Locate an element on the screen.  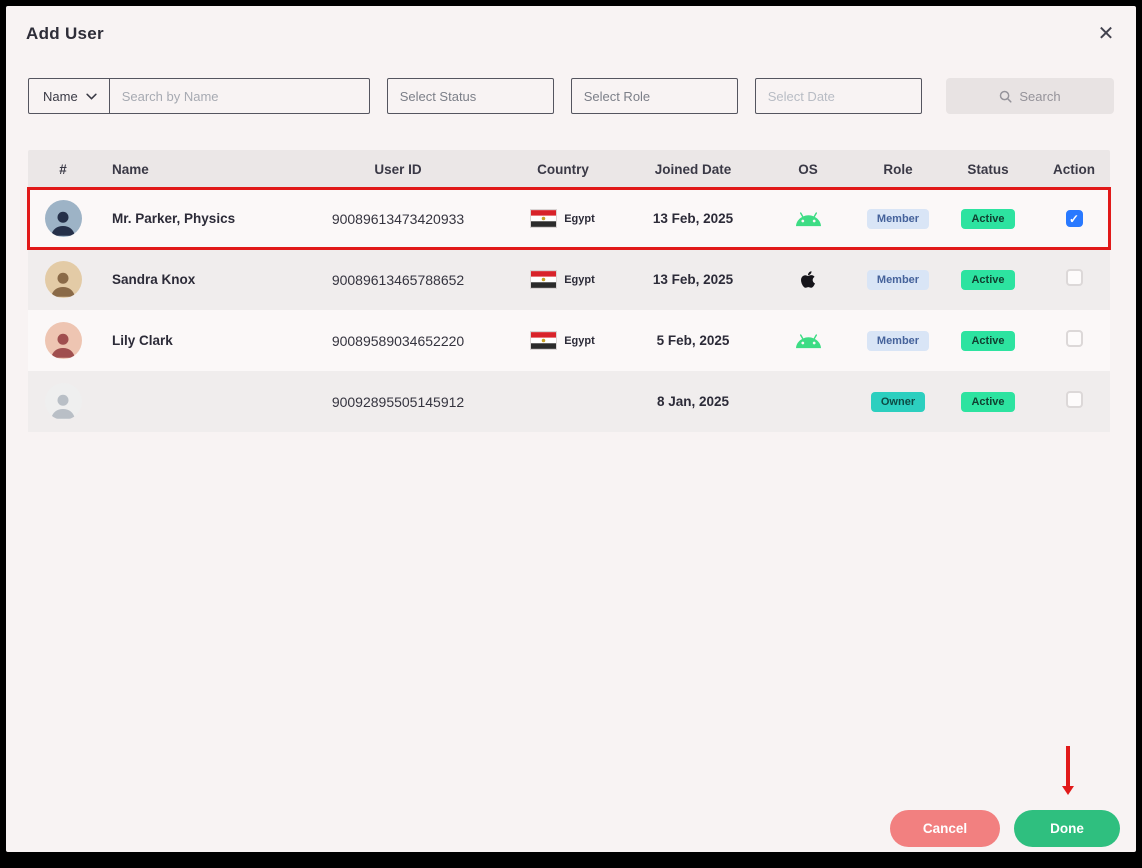
modal-header: Add User ✕ is located at coordinates (571, 35).